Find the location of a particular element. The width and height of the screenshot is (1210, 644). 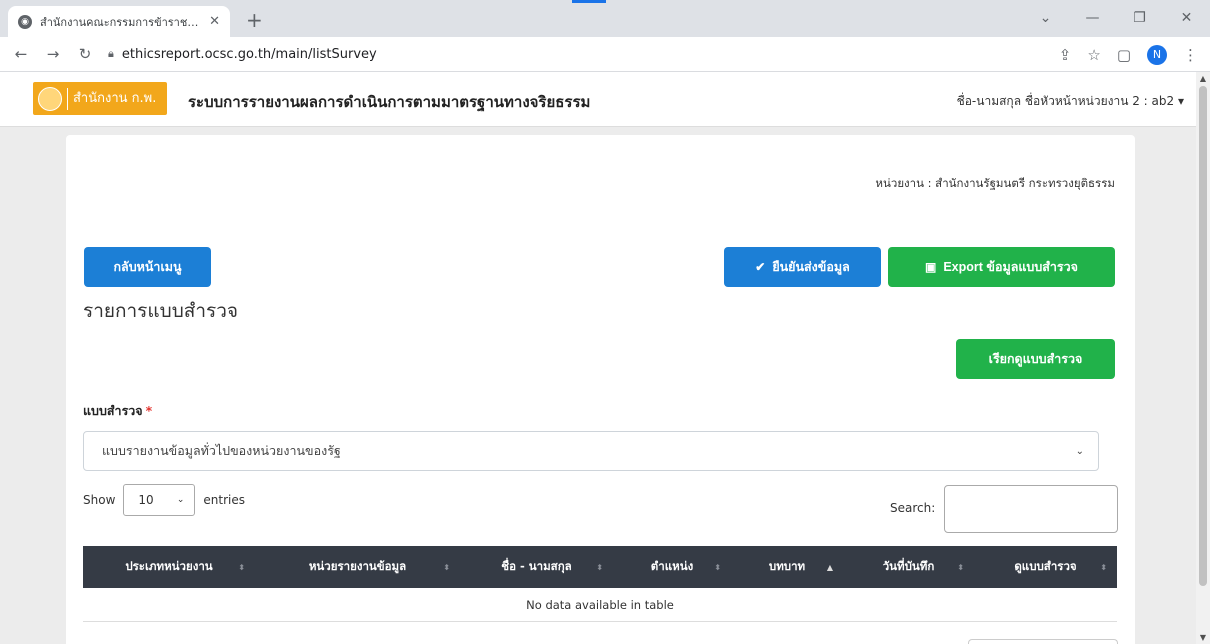

url-text: ethicsreport.ocsc.go.th/main/listSurvey is located at coordinates (249, 54).